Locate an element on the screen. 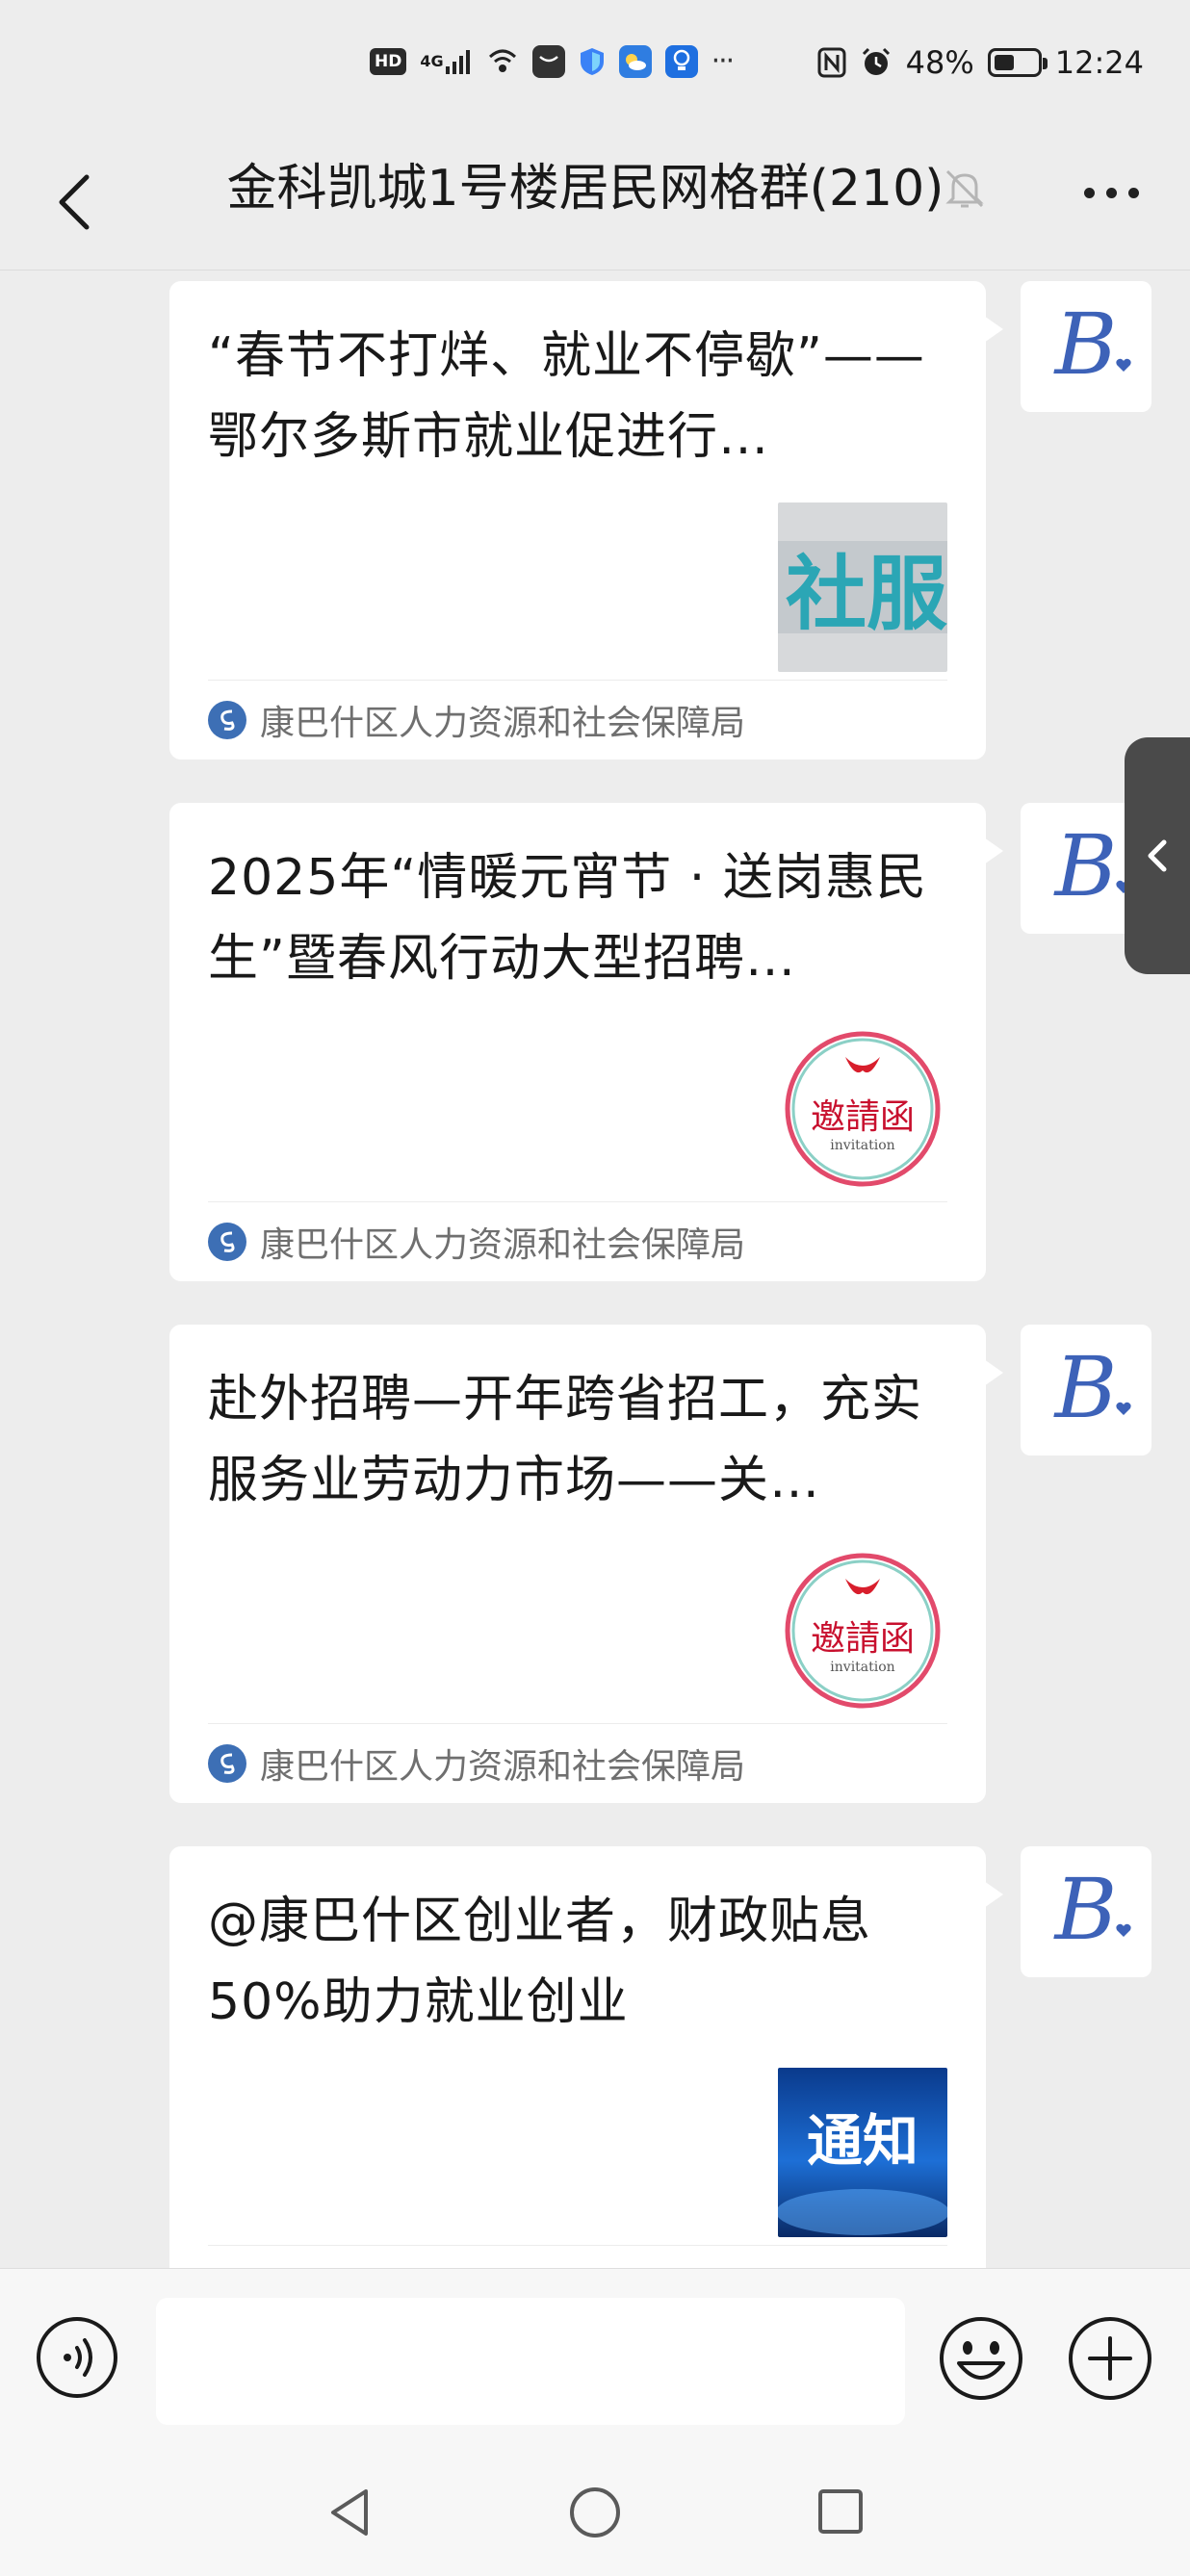 The width and height of the screenshot is (1190, 2576). message-input is located at coordinates (531, 2362).